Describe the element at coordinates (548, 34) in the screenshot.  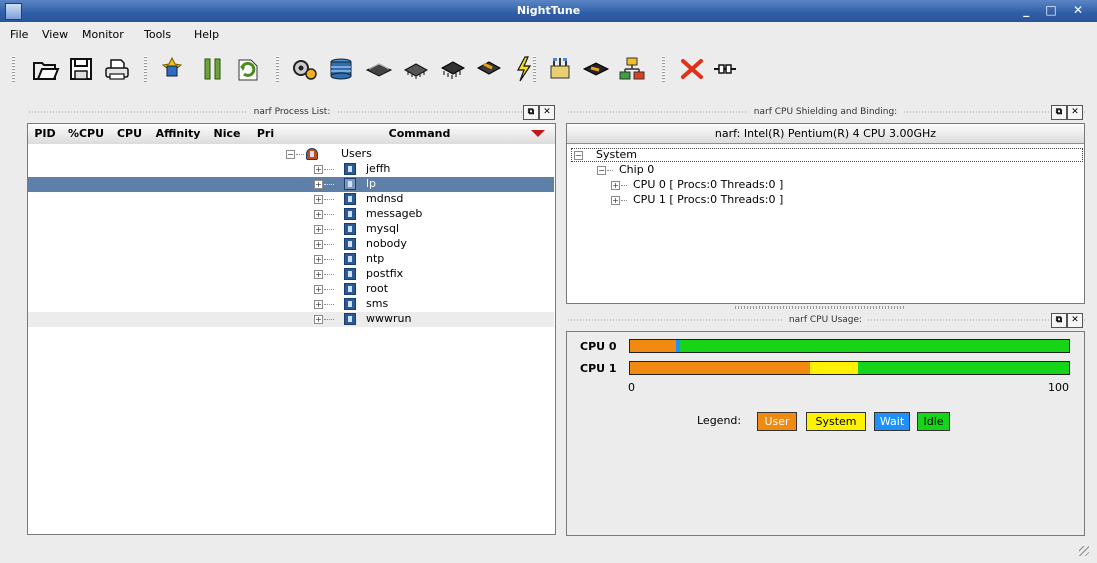
I see `menu-bar: File View Monitor Tools Help` at that location.